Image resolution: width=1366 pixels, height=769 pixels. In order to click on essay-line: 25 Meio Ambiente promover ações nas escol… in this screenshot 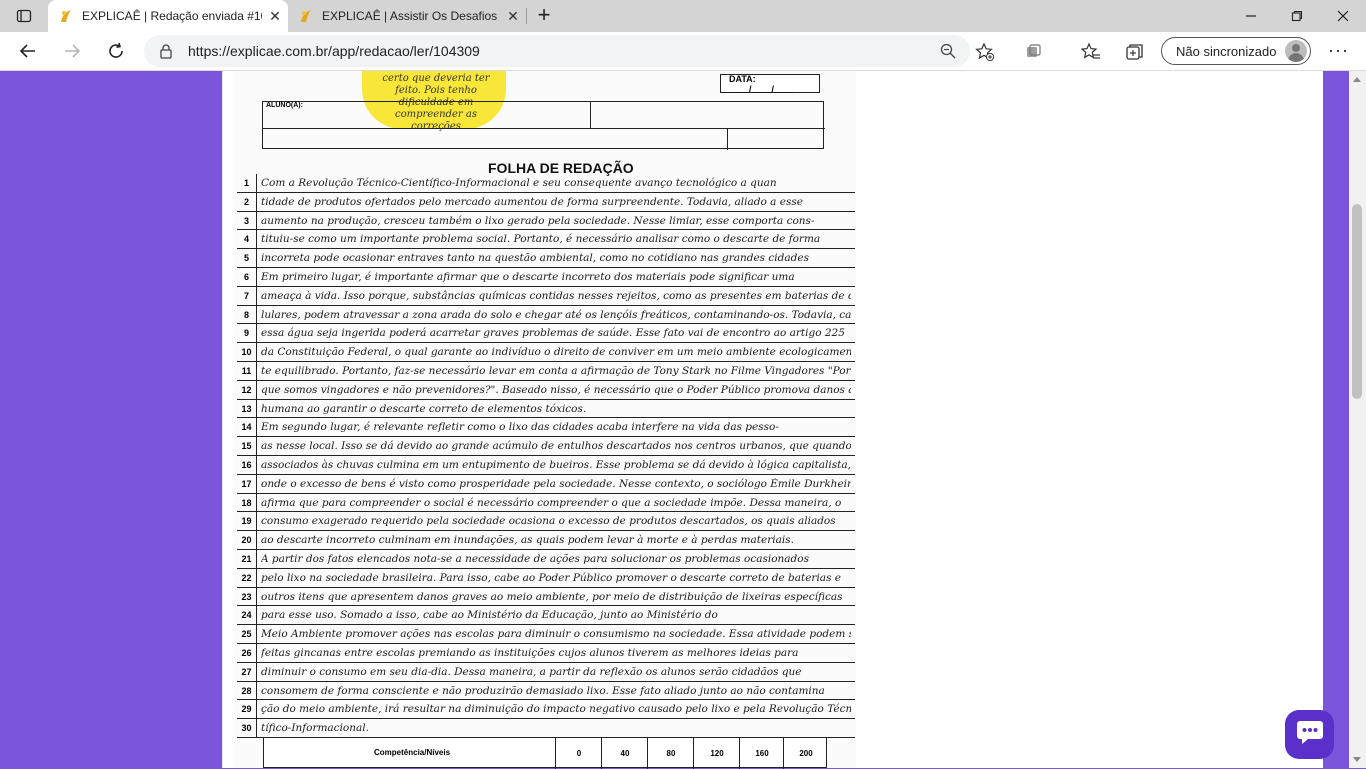, I will do `click(546, 634)`.